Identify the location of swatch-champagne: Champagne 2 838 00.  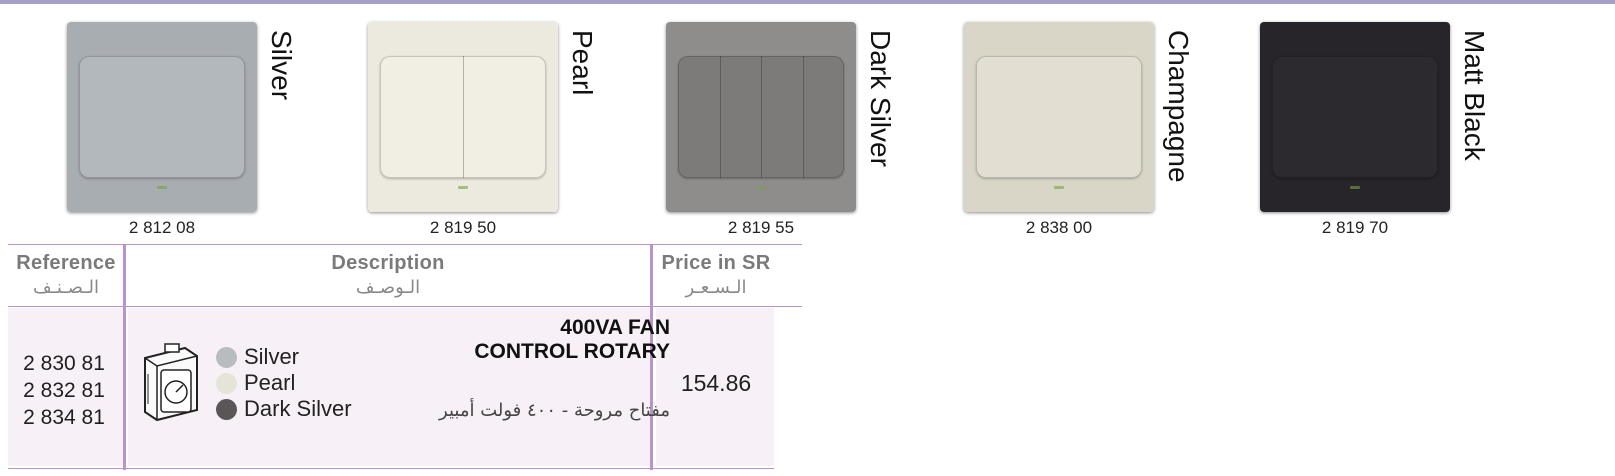
(1124, 132).